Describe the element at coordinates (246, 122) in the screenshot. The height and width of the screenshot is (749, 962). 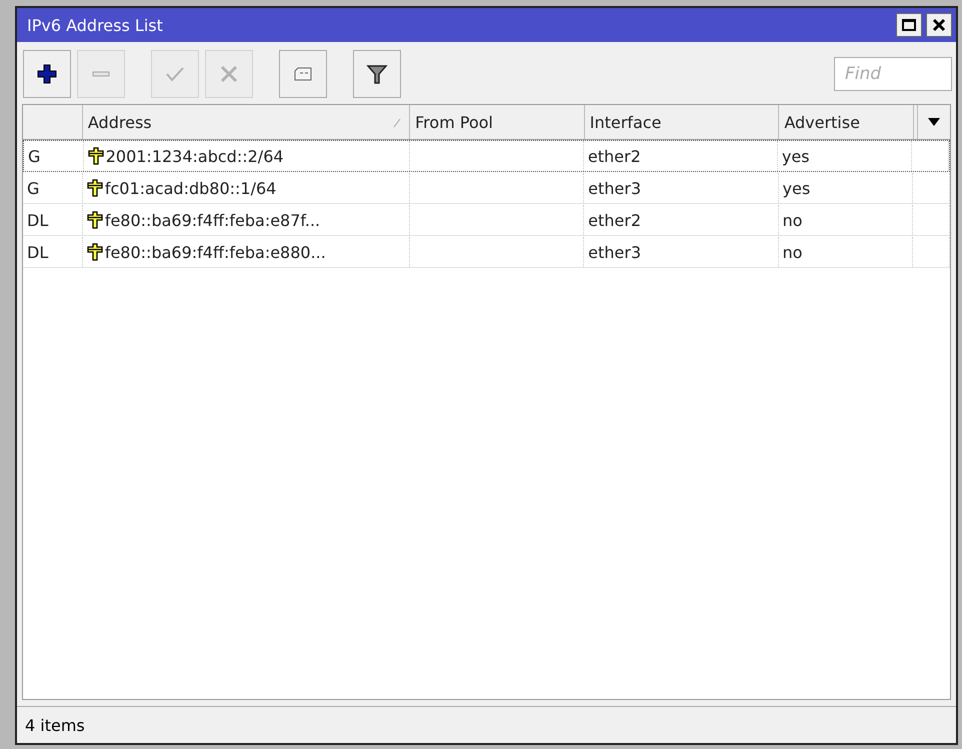
I see `column-header: Address` at that location.